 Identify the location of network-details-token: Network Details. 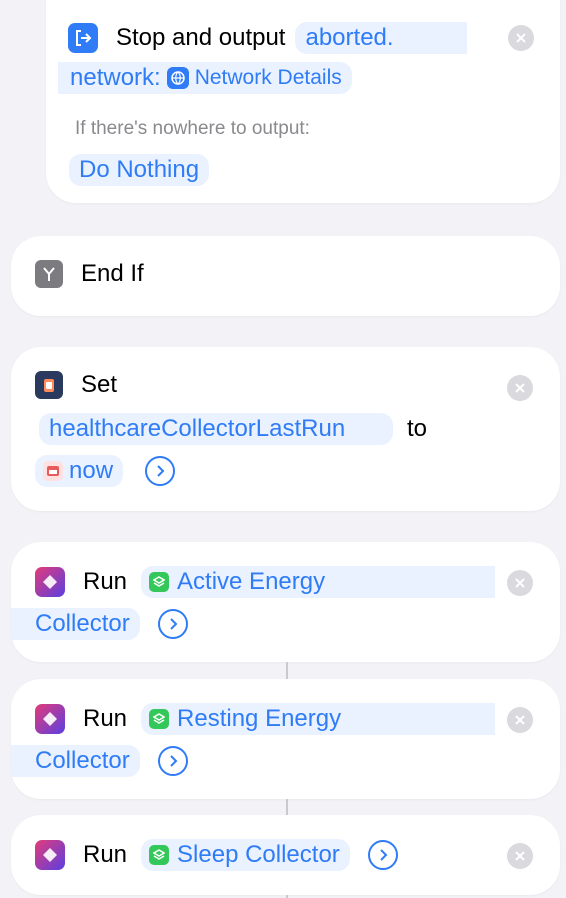
(268, 77).